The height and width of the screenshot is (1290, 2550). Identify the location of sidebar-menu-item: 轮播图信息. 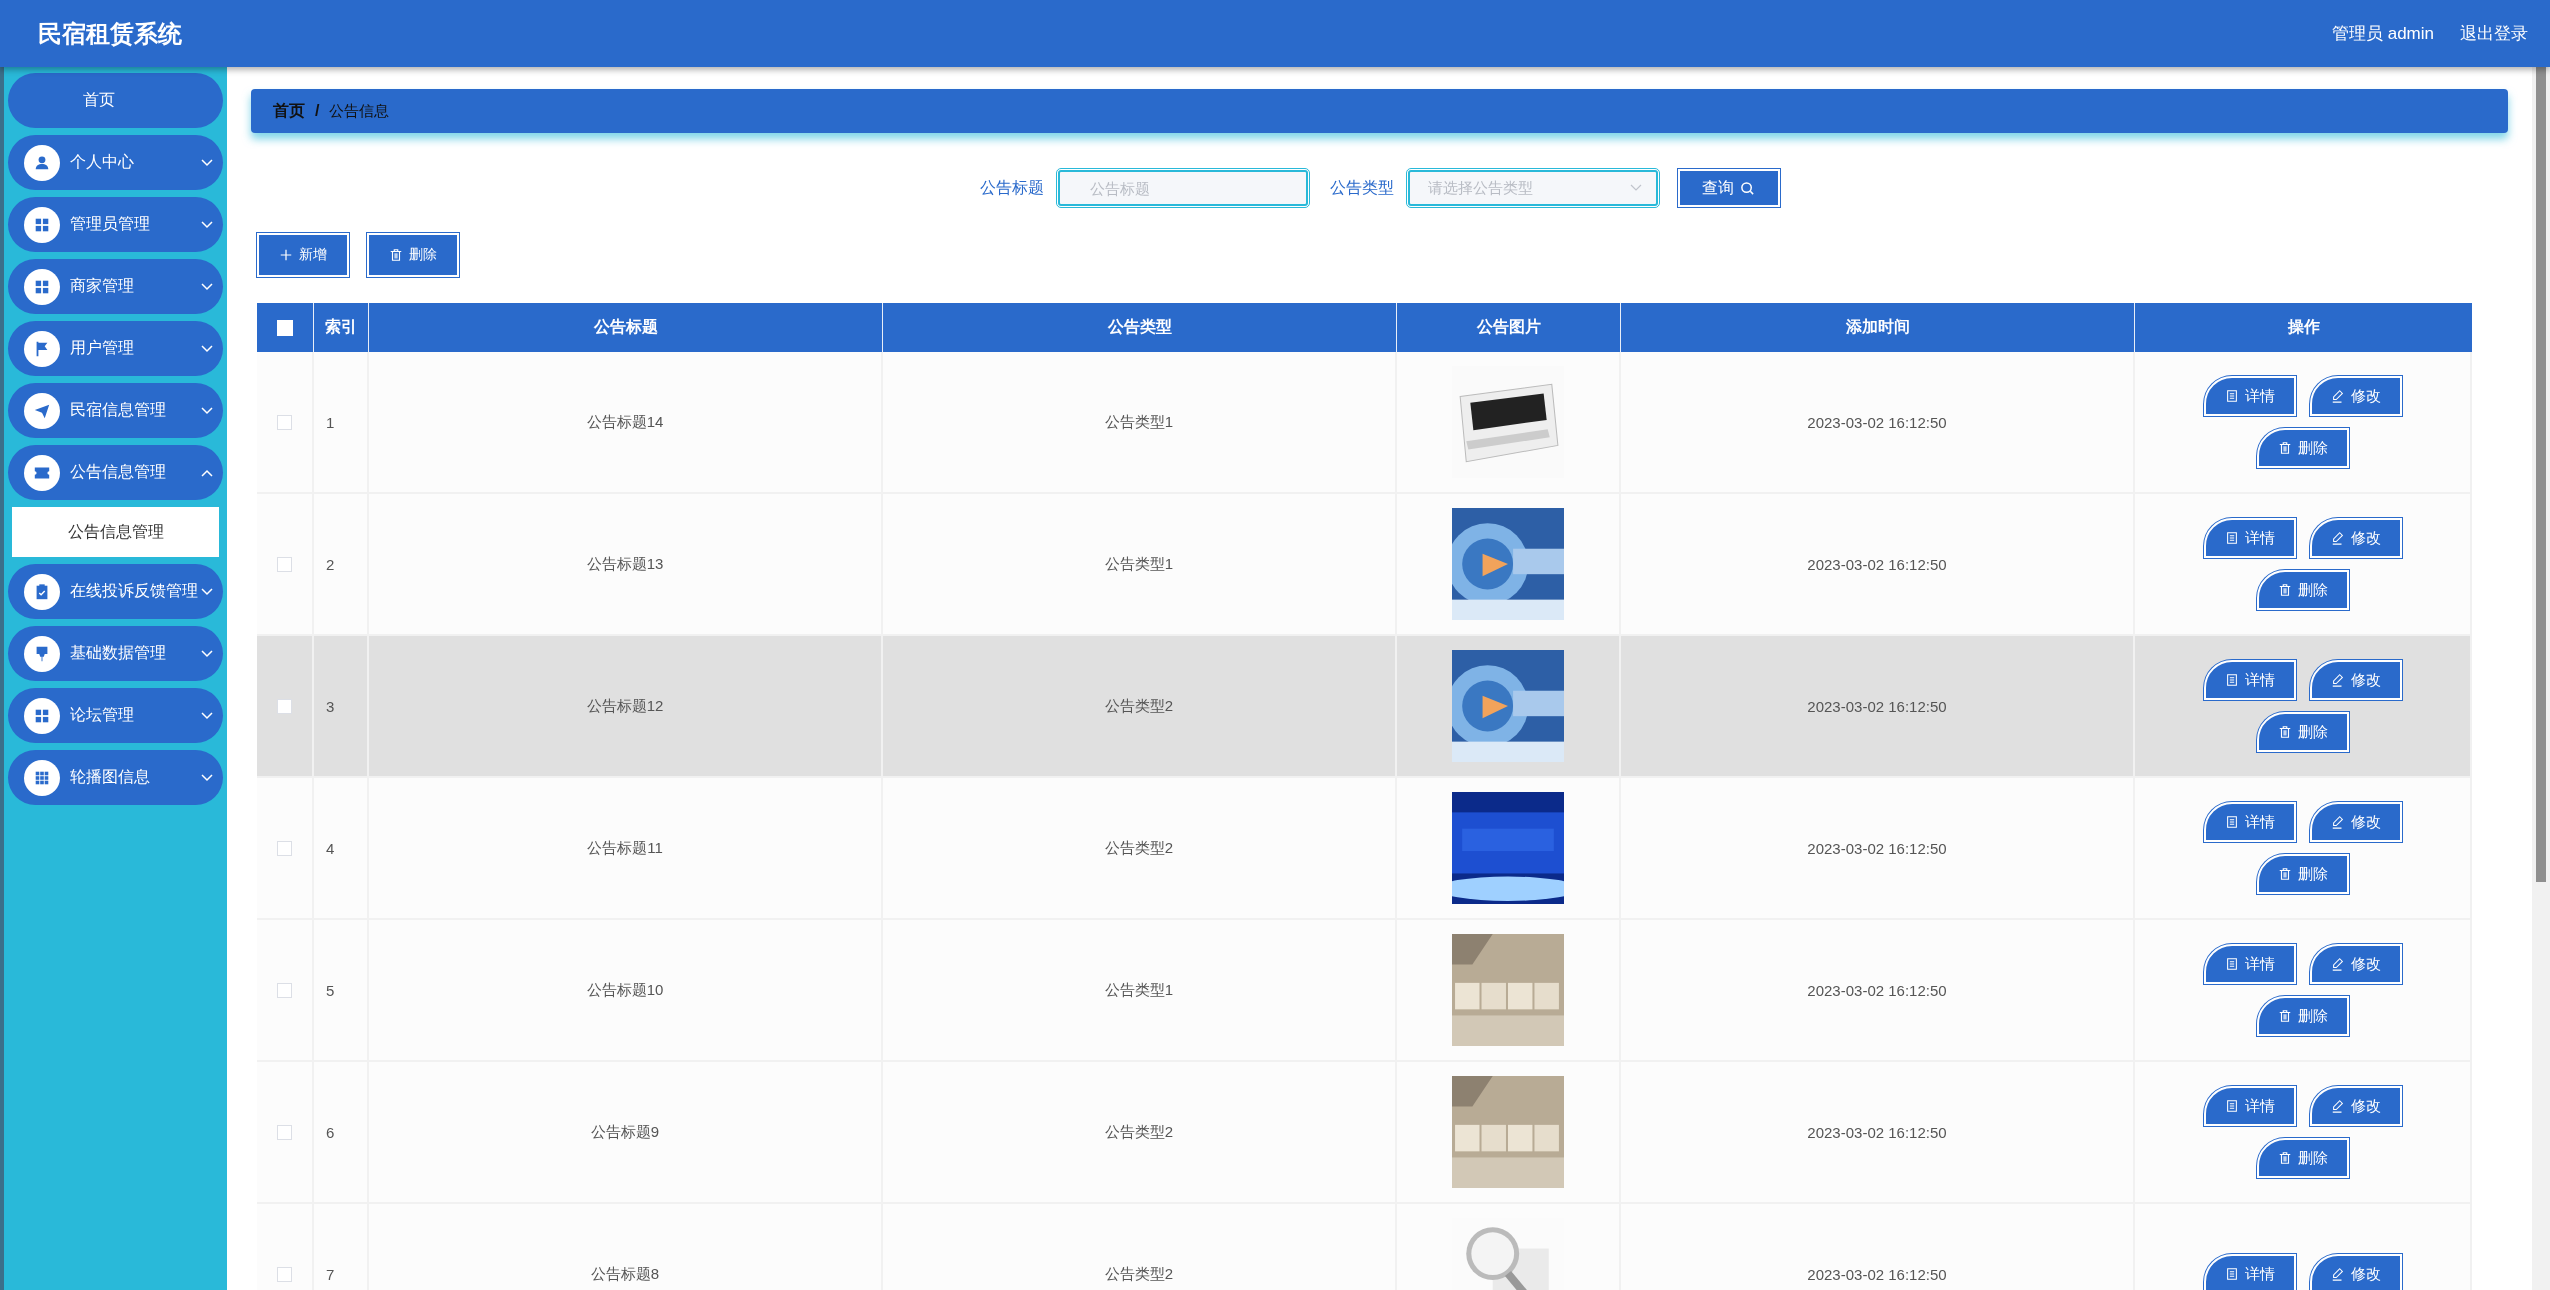
(115, 777).